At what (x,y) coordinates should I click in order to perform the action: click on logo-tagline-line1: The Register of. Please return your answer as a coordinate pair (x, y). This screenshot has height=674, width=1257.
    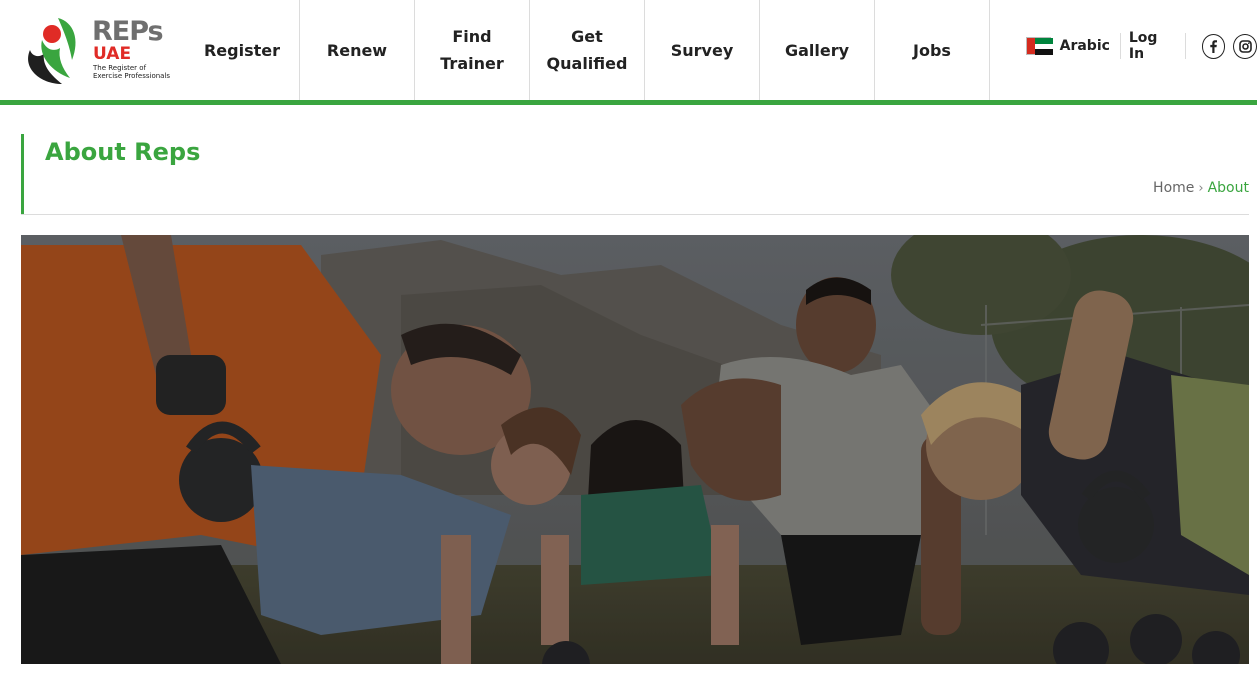
    Looking at the image, I should click on (120, 68).